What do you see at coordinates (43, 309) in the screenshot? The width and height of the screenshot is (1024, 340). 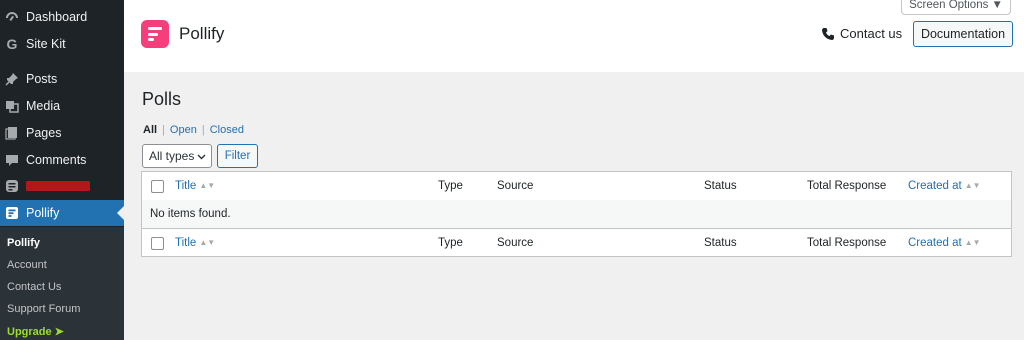 I see `submenu-item-support-forum: Support Forum` at bounding box center [43, 309].